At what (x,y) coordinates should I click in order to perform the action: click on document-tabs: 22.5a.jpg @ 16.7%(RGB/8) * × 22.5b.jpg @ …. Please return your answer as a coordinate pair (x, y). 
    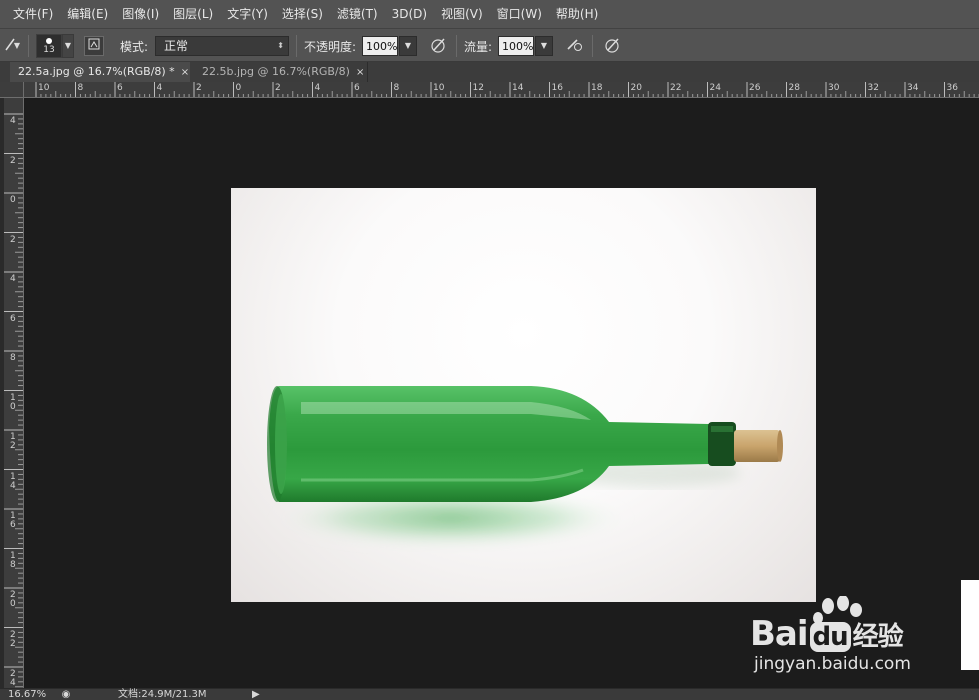
    Looking at the image, I should click on (489, 72).